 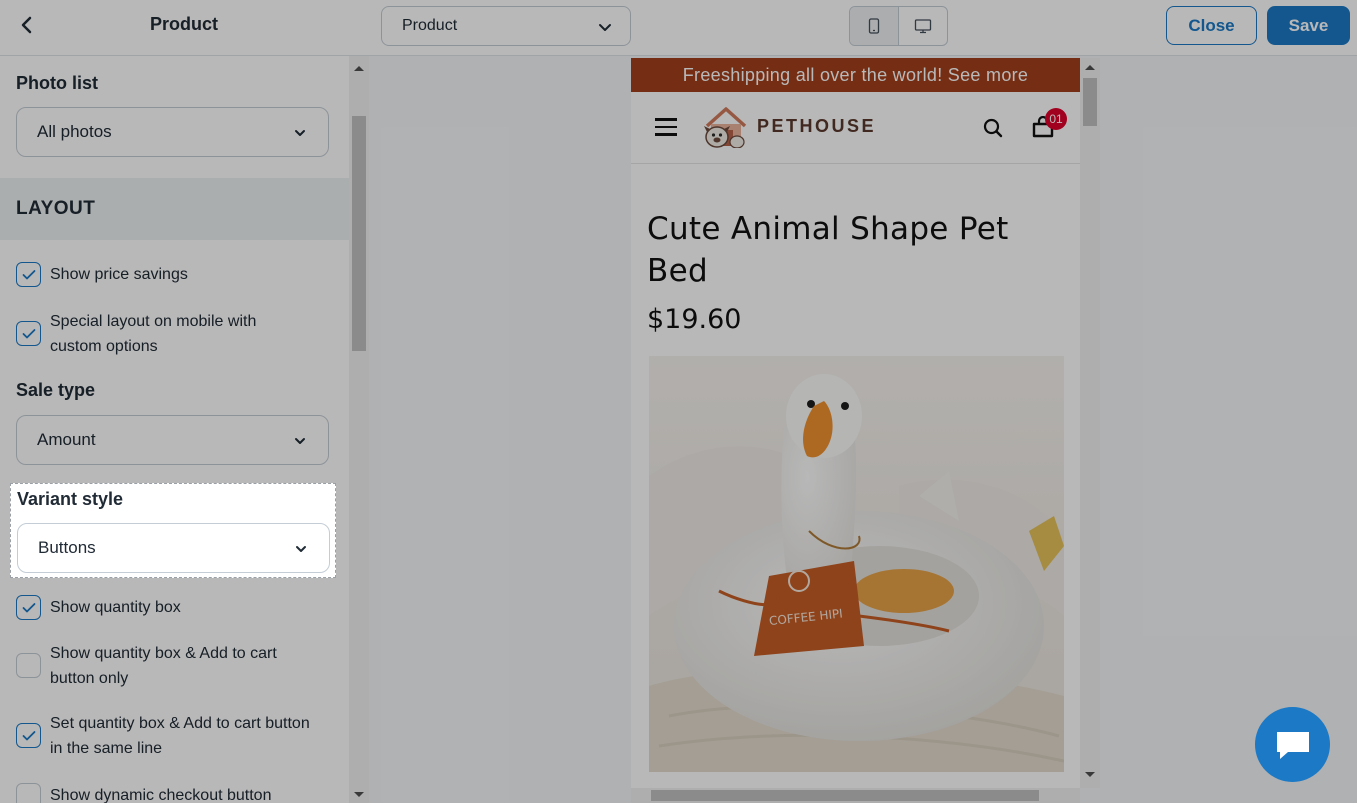 I want to click on save-button: Save, so click(x=1308, y=25).